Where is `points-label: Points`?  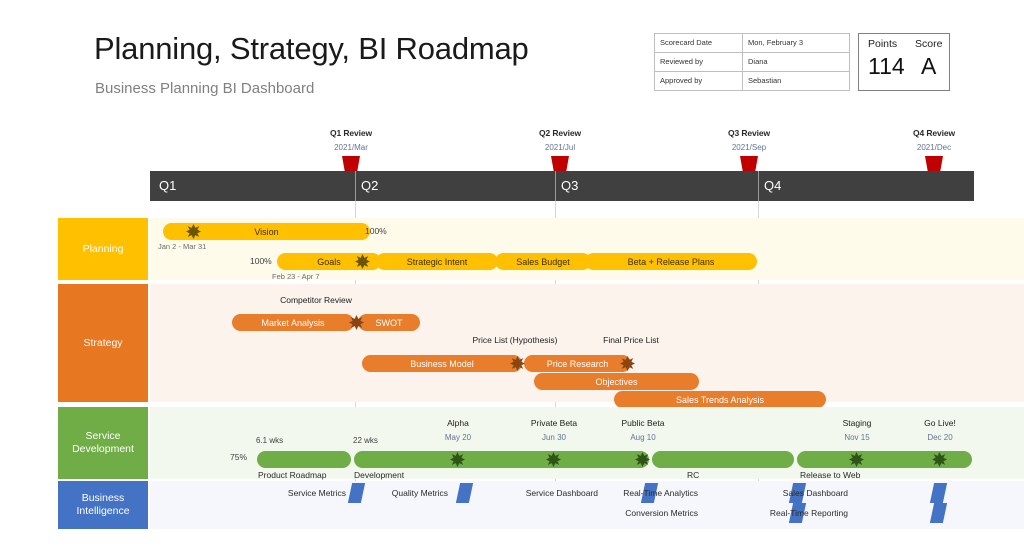
points-label: Points is located at coordinates (883, 44).